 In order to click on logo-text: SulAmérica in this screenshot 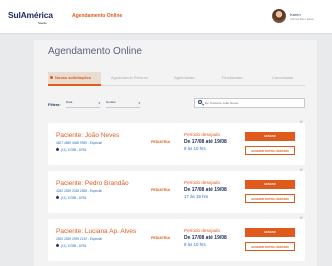, I will do `click(30, 15)`.